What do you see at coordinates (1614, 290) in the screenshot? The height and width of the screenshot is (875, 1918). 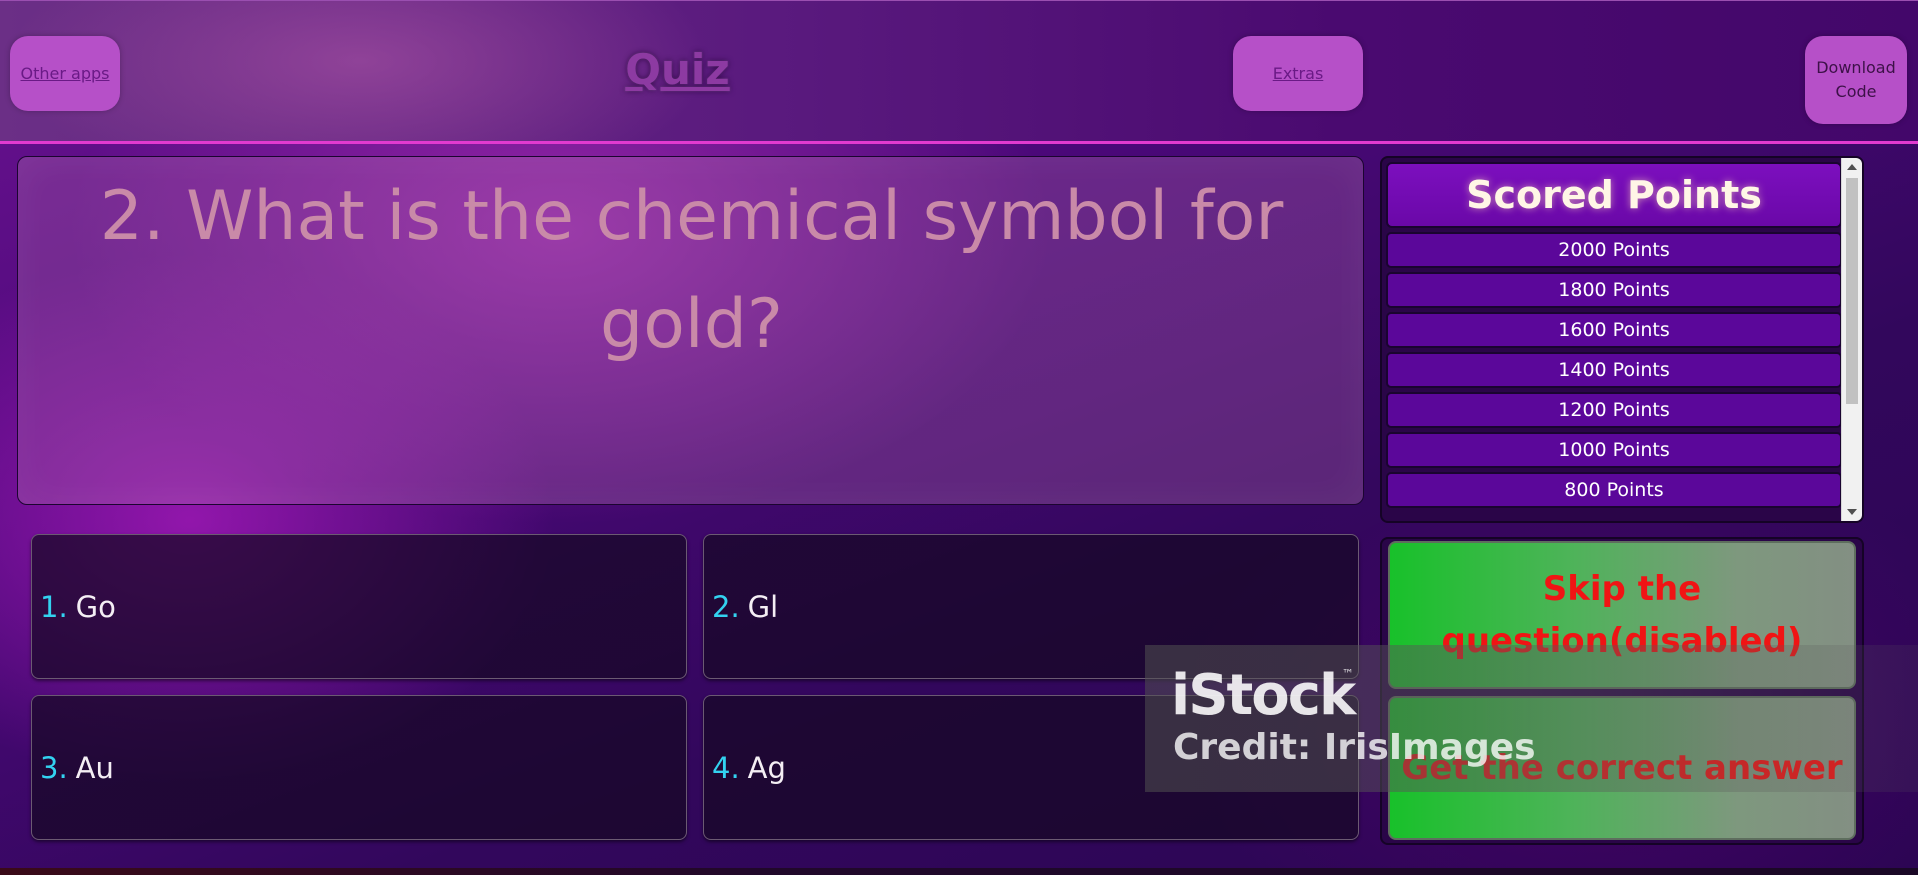 I see `score-level-row: 1800 Points` at bounding box center [1614, 290].